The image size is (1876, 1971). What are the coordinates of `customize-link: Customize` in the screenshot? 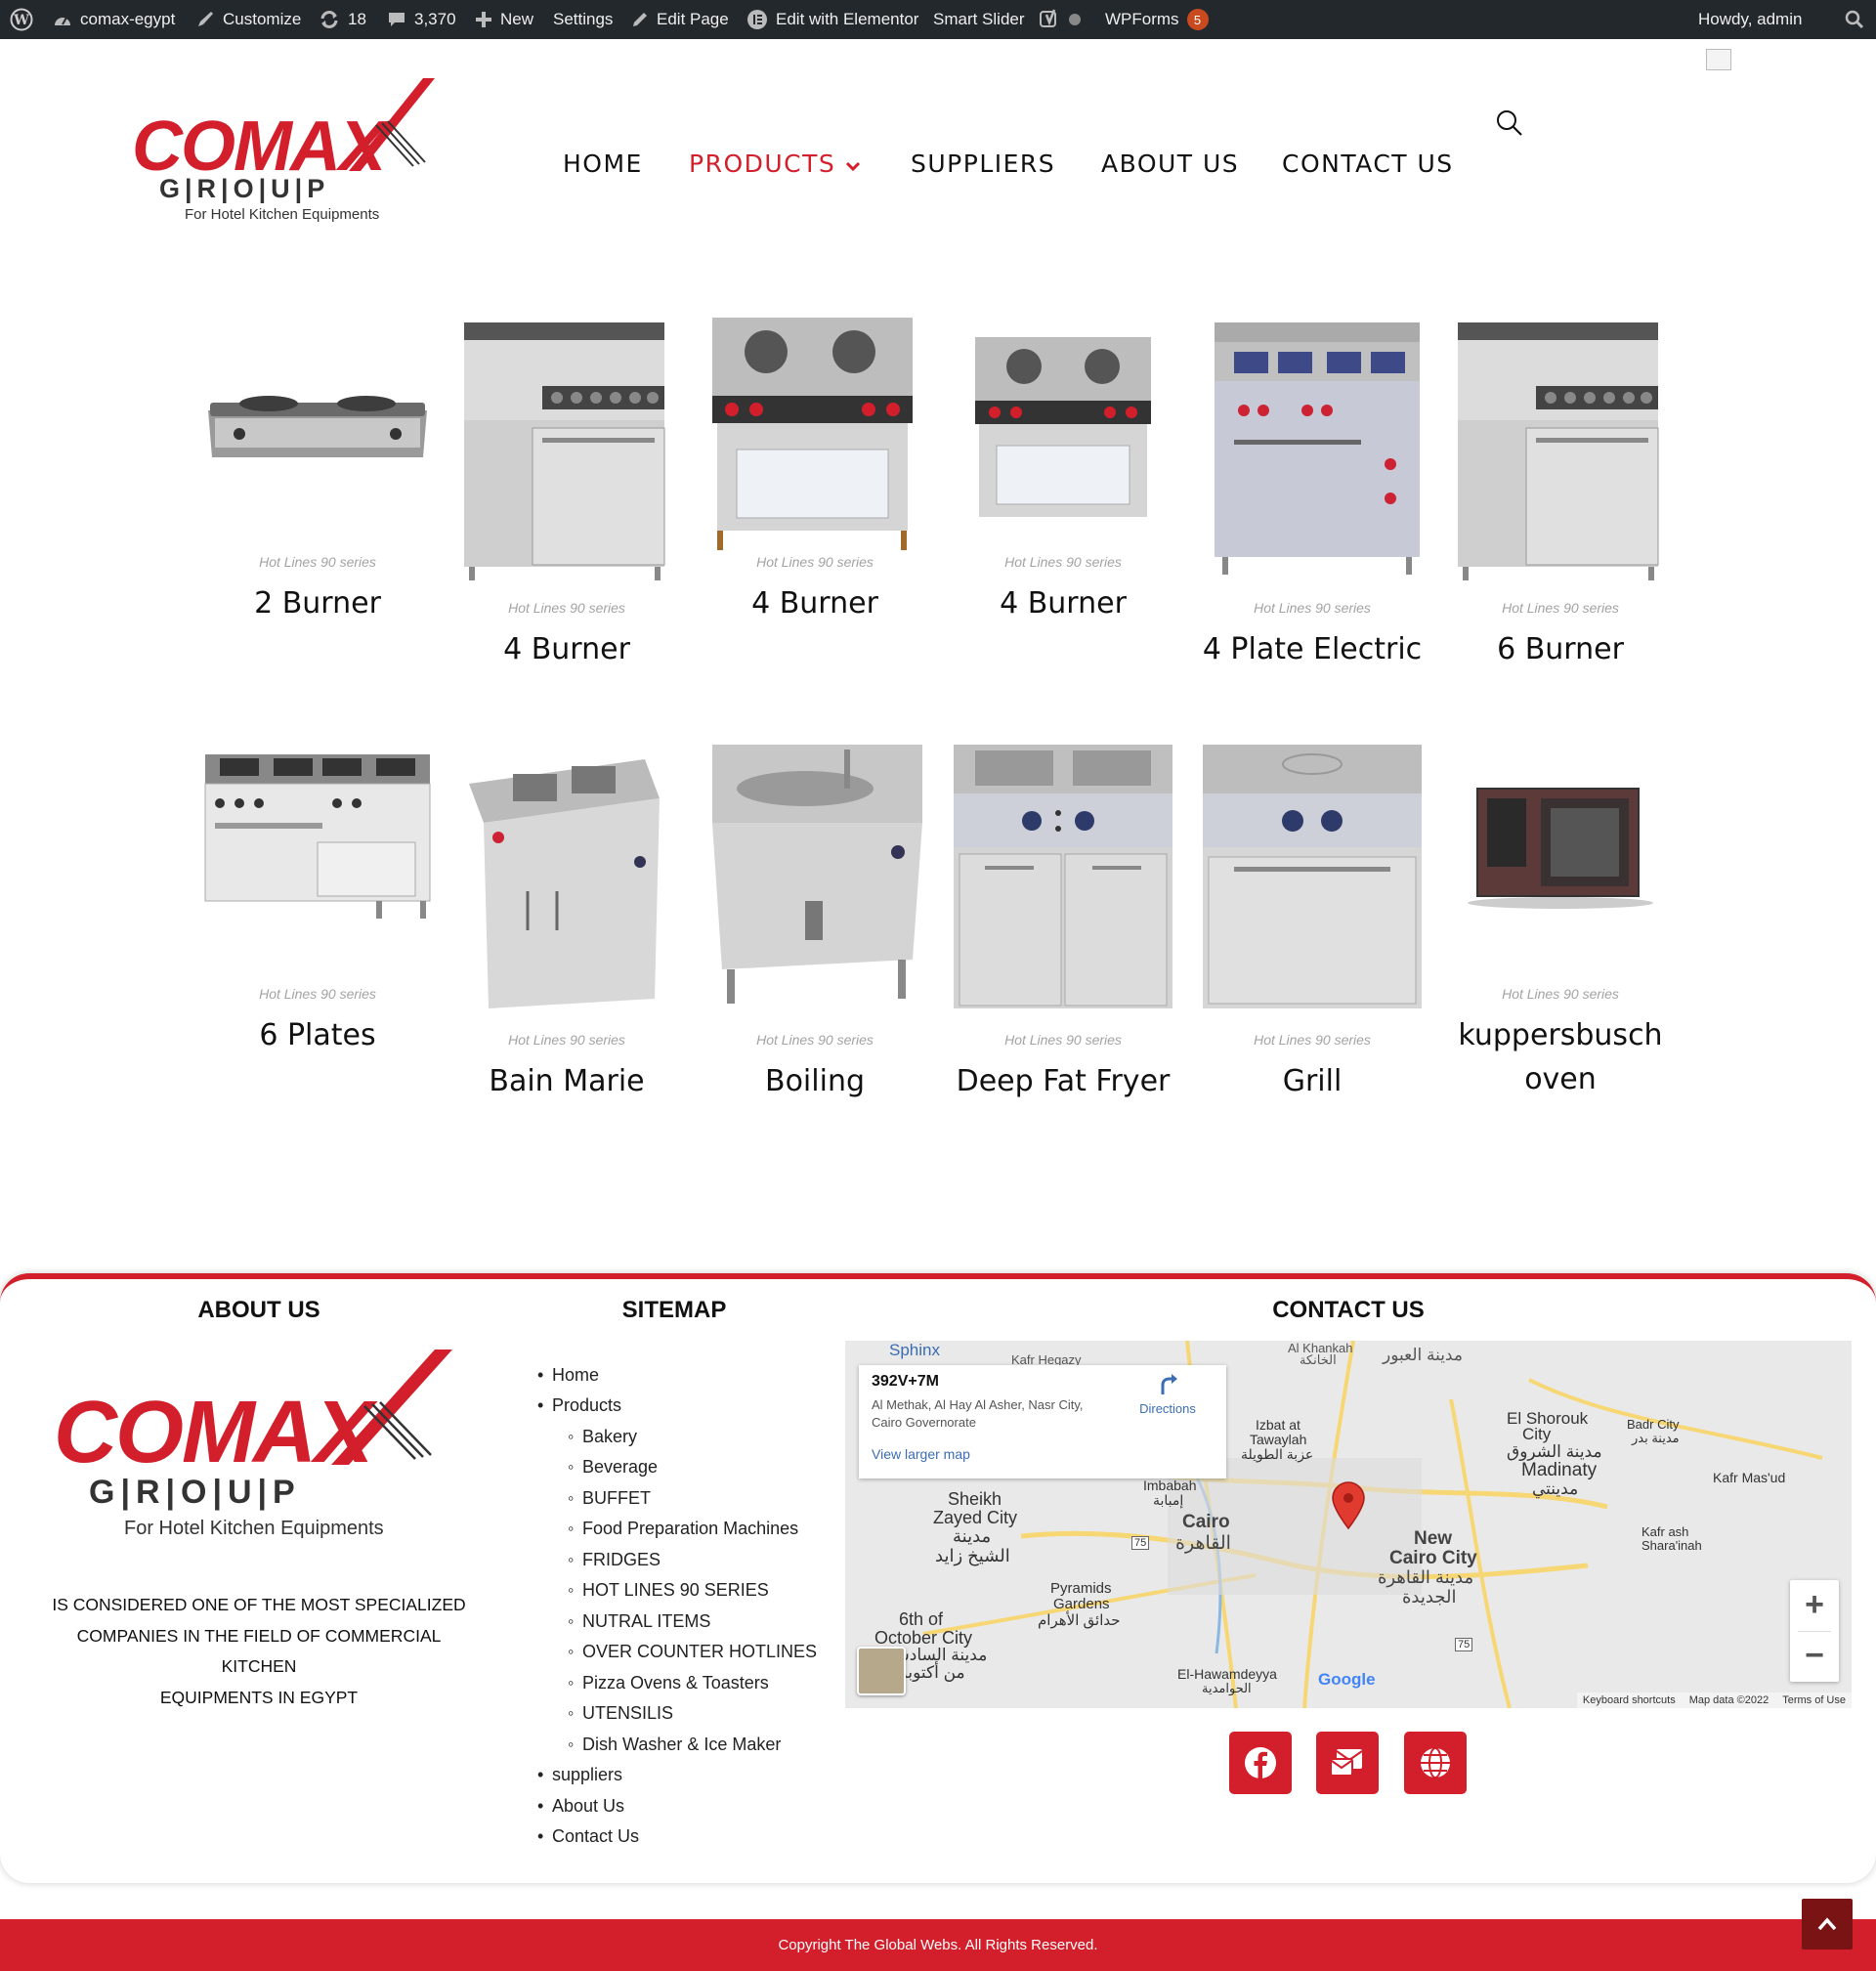 It's located at (248, 20).